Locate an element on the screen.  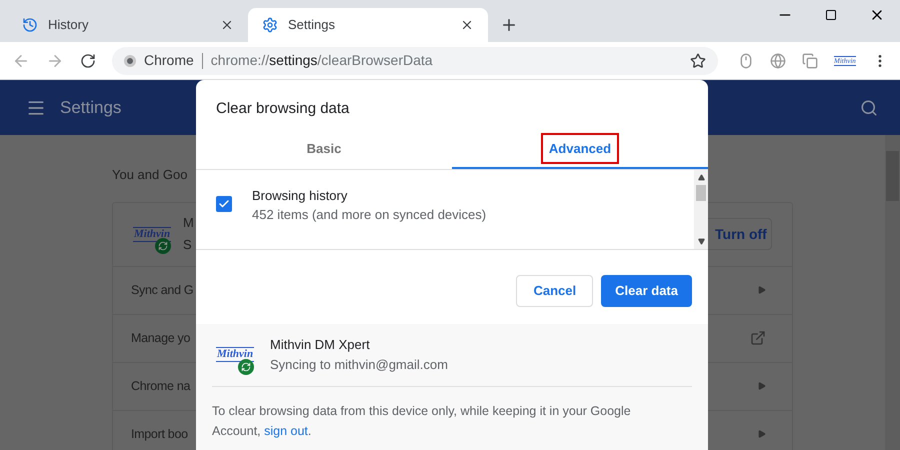
history-icon is located at coordinates (30, 25).